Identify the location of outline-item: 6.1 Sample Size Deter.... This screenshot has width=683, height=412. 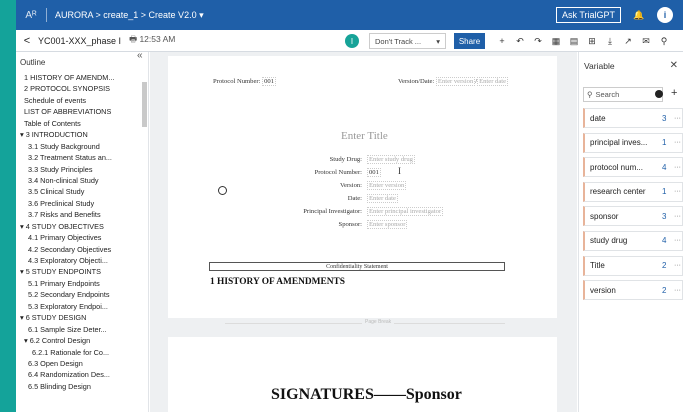
(82, 329).